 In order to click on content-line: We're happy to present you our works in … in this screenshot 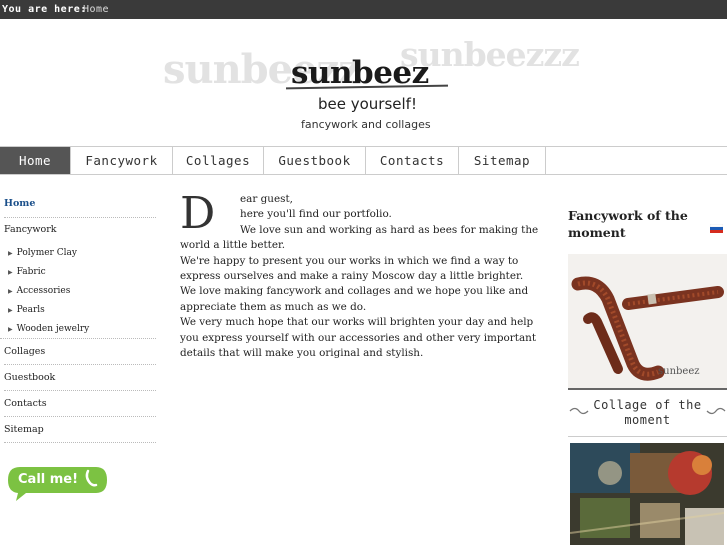, I will do `click(352, 268)`.